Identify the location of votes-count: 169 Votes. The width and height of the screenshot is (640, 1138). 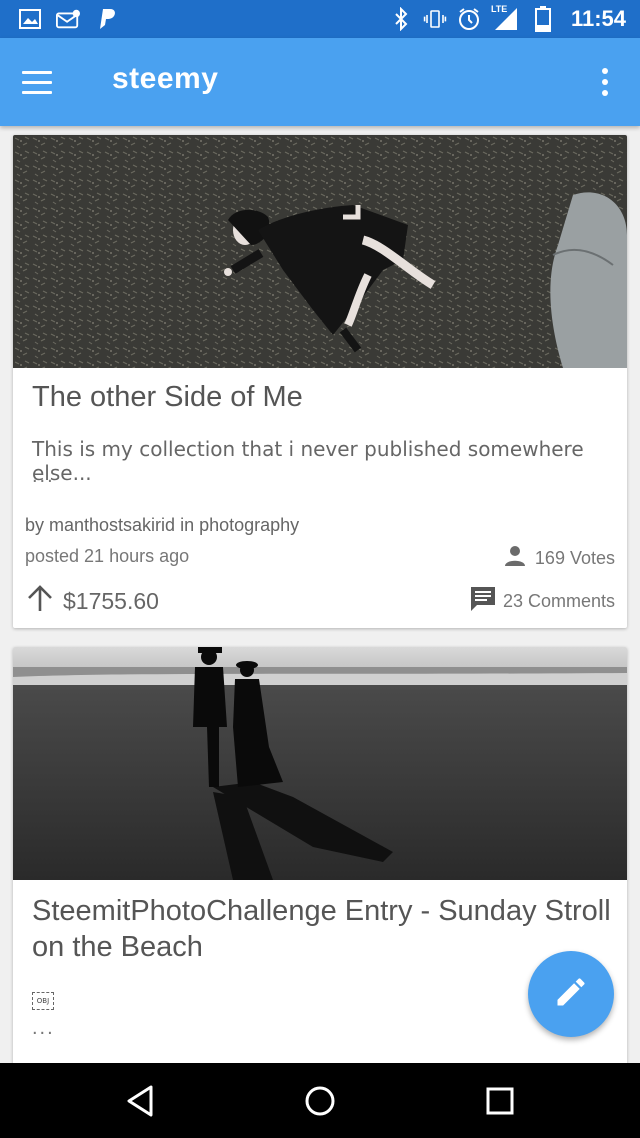
(559, 558).